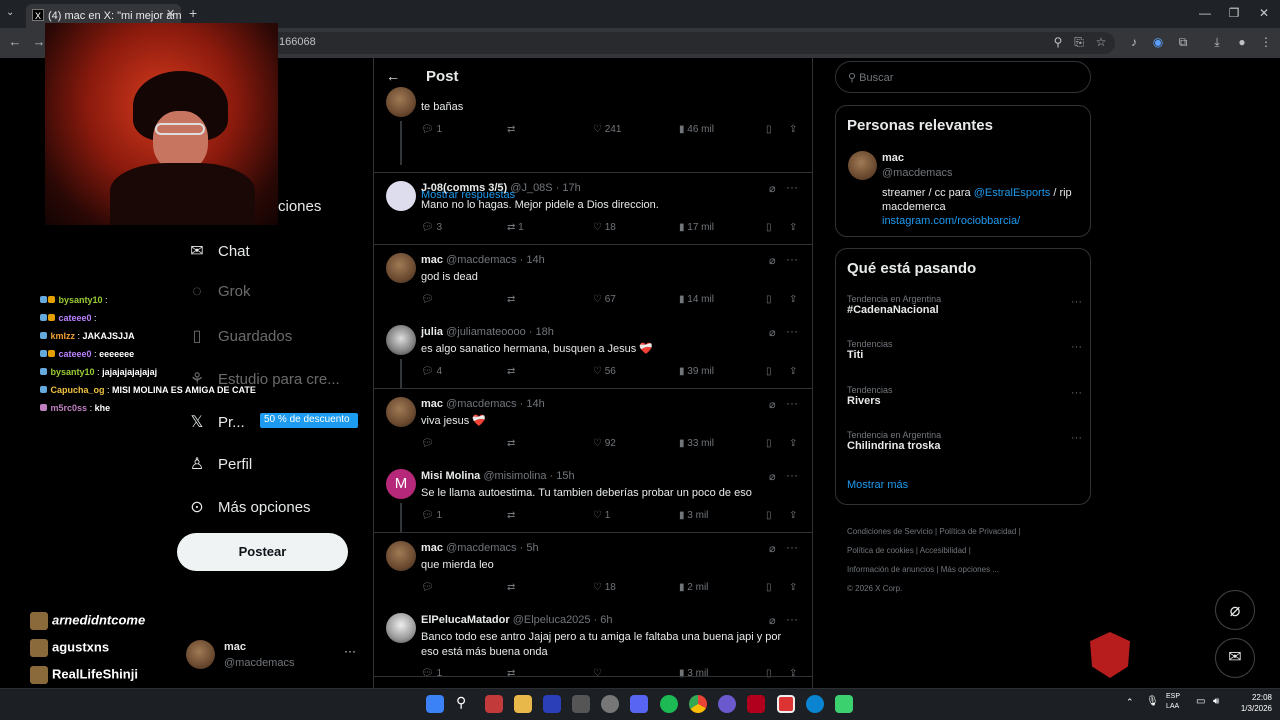 Image resolution: width=1280 pixels, height=720 pixels. What do you see at coordinates (432, 332) in the screenshot?
I see `tweet-author: julia` at bounding box center [432, 332].